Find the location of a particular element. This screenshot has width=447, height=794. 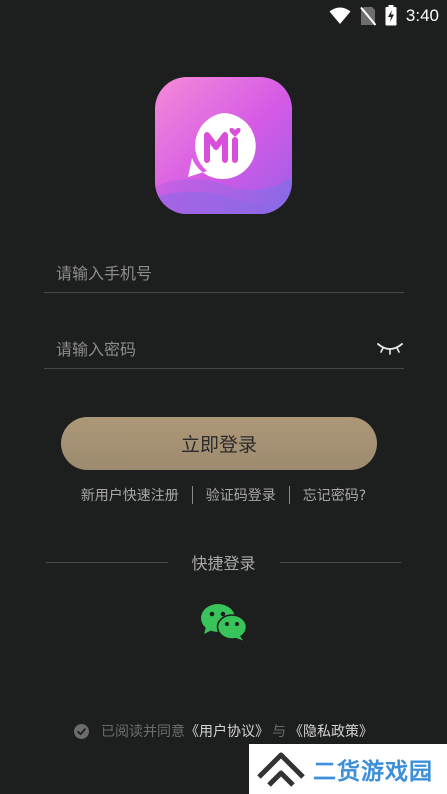

status-bar: 3:40 is located at coordinates (223, 16).